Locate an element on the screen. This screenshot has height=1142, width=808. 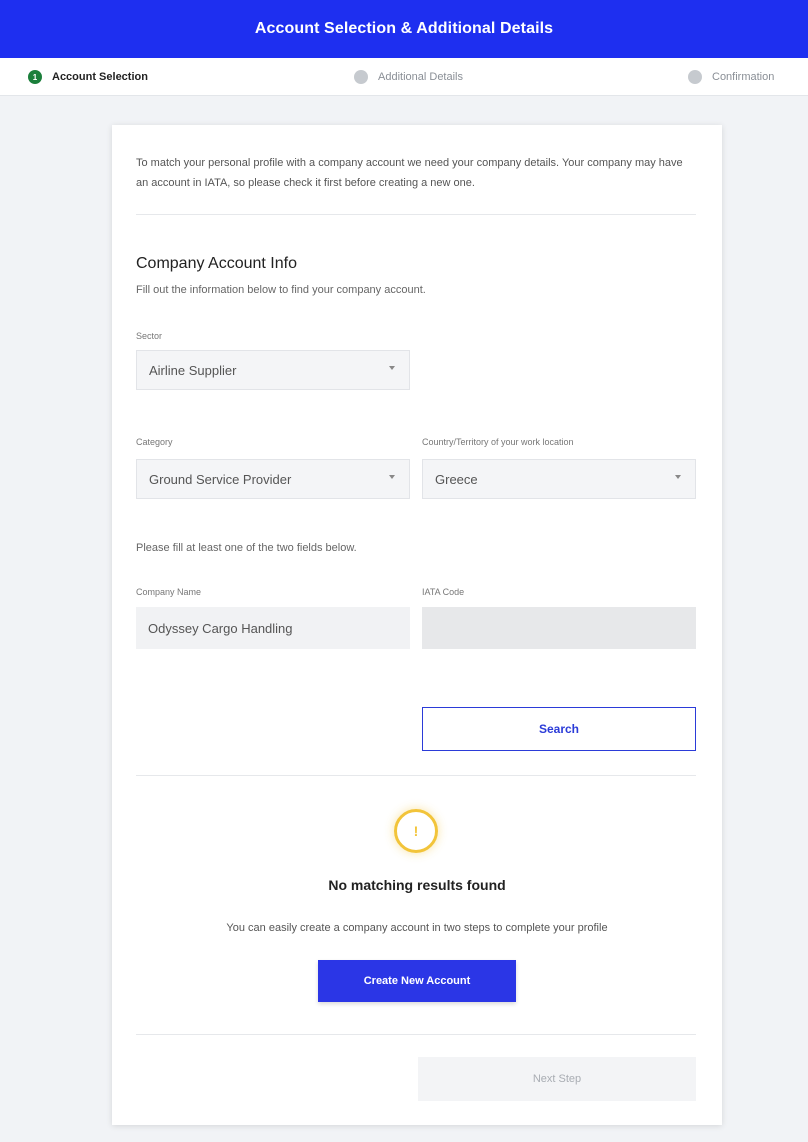
sector-value: Airline Supplier is located at coordinates (193, 370).